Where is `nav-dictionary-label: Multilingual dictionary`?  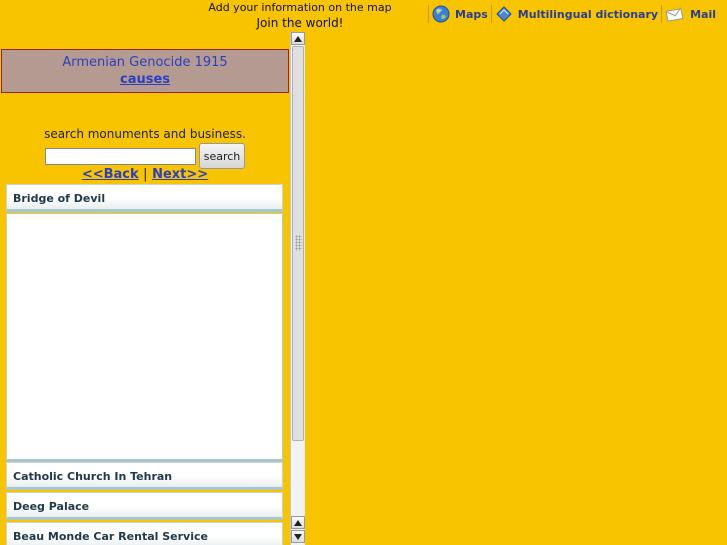
nav-dictionary-label: Multilingual dictionary is located at coordinates (588, 14).